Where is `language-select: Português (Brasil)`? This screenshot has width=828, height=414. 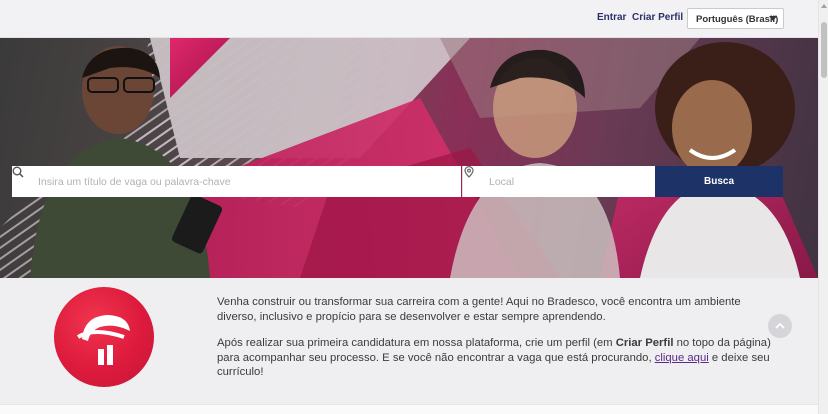 language-select: Português (Brasil) is located at coordinates (735, 18).